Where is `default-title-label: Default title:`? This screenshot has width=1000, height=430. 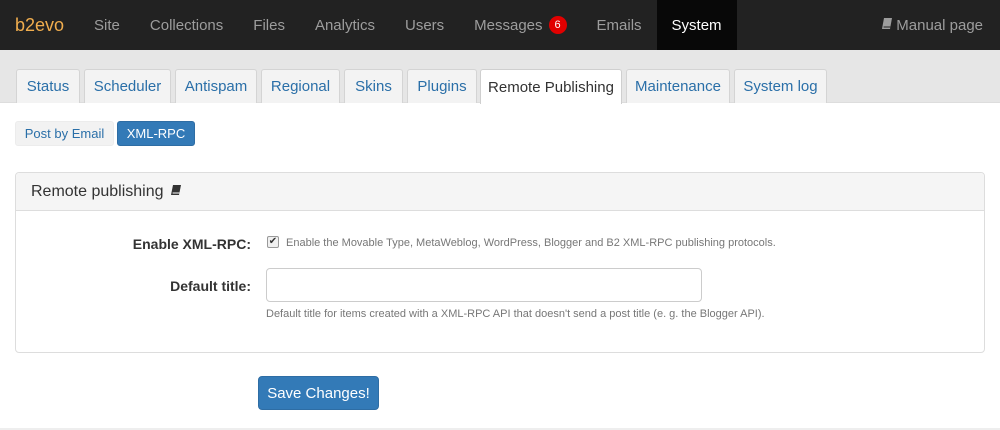
default-title-label: Default title: is located at coordinates (210, 286).